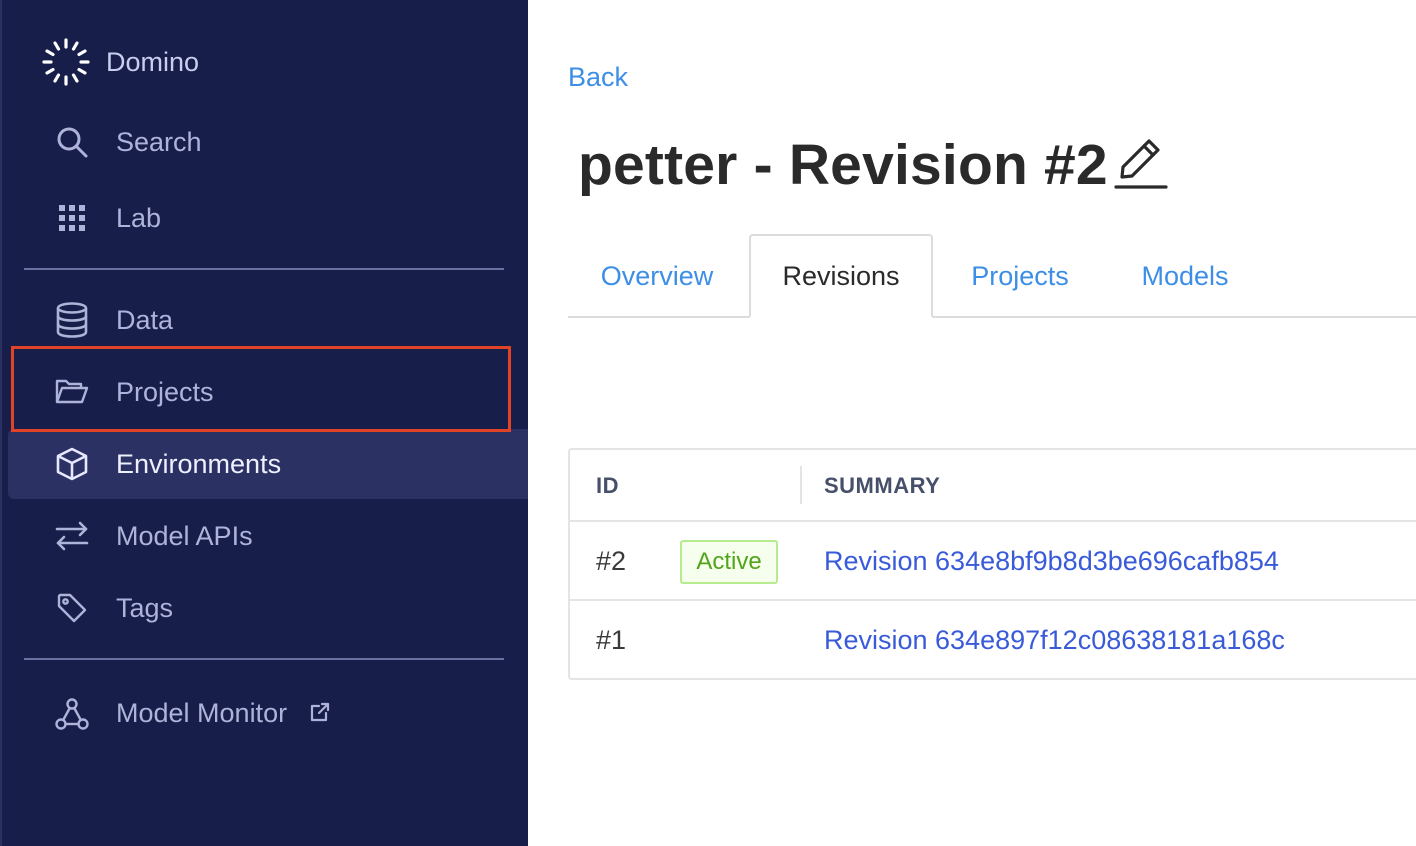 The image size is (1416, 846). I want to click on sidebar-item-label: Model Monitor, so click(223, 714).